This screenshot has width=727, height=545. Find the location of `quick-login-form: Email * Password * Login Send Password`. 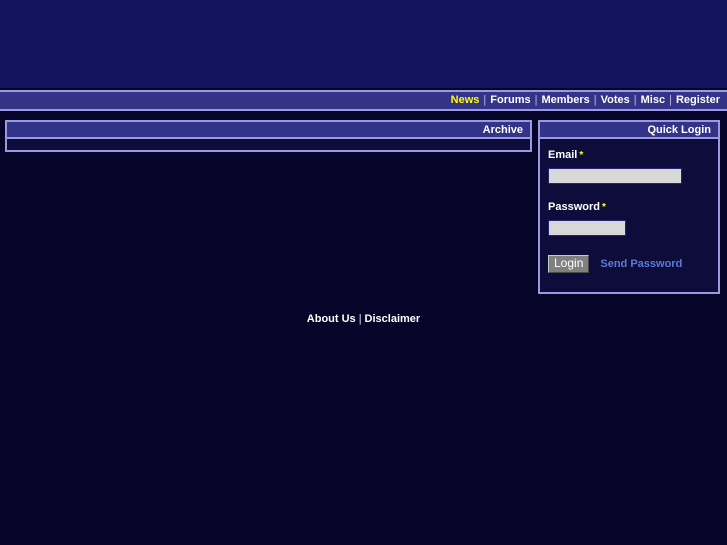

quick-login-form: Email * Password * Login Send Password is located at coordinates (629, 206).